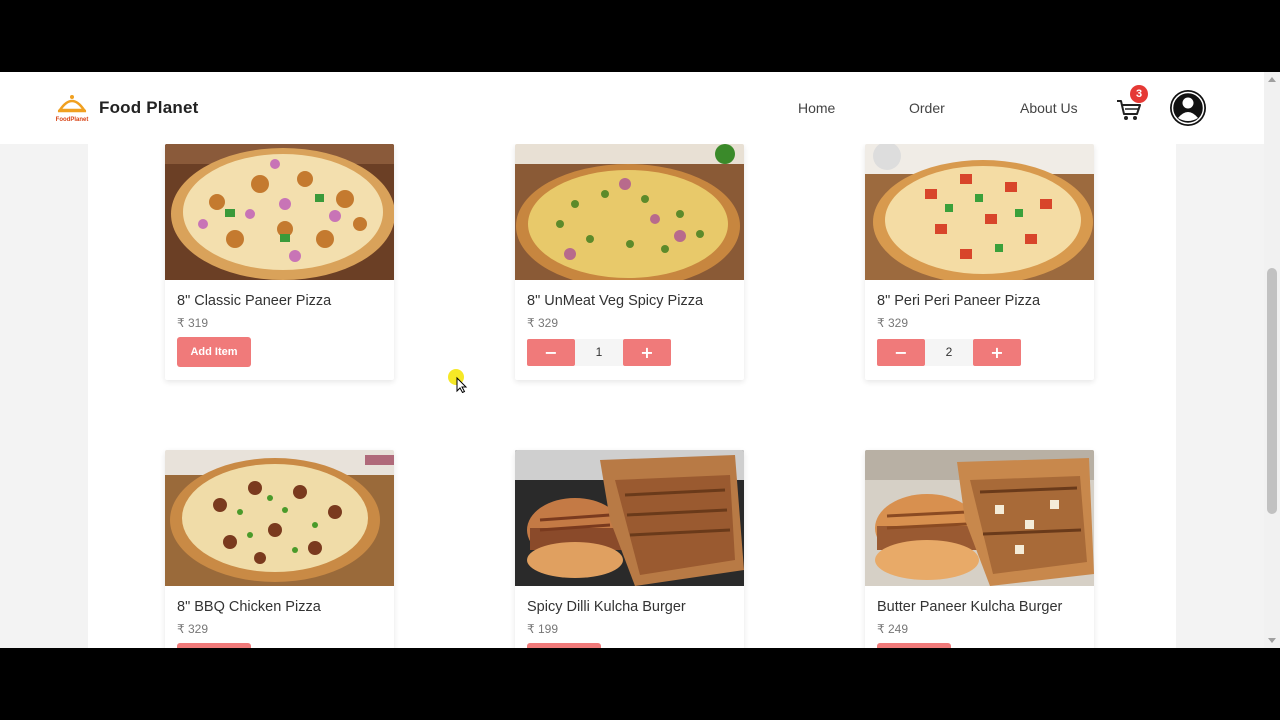  I want to click on scrollbar-thumb, so click(1272, 391).